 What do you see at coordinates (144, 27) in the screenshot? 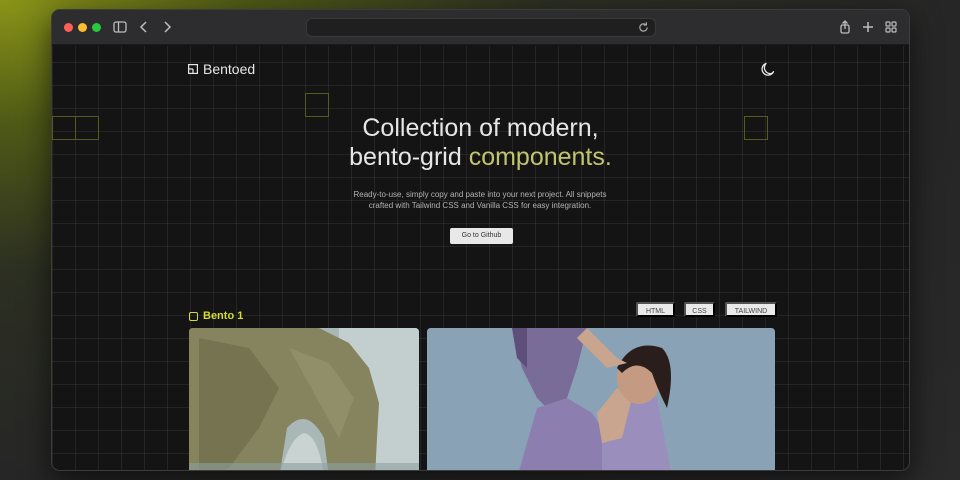
I see `back-icon` at bounding box center [144, 27].